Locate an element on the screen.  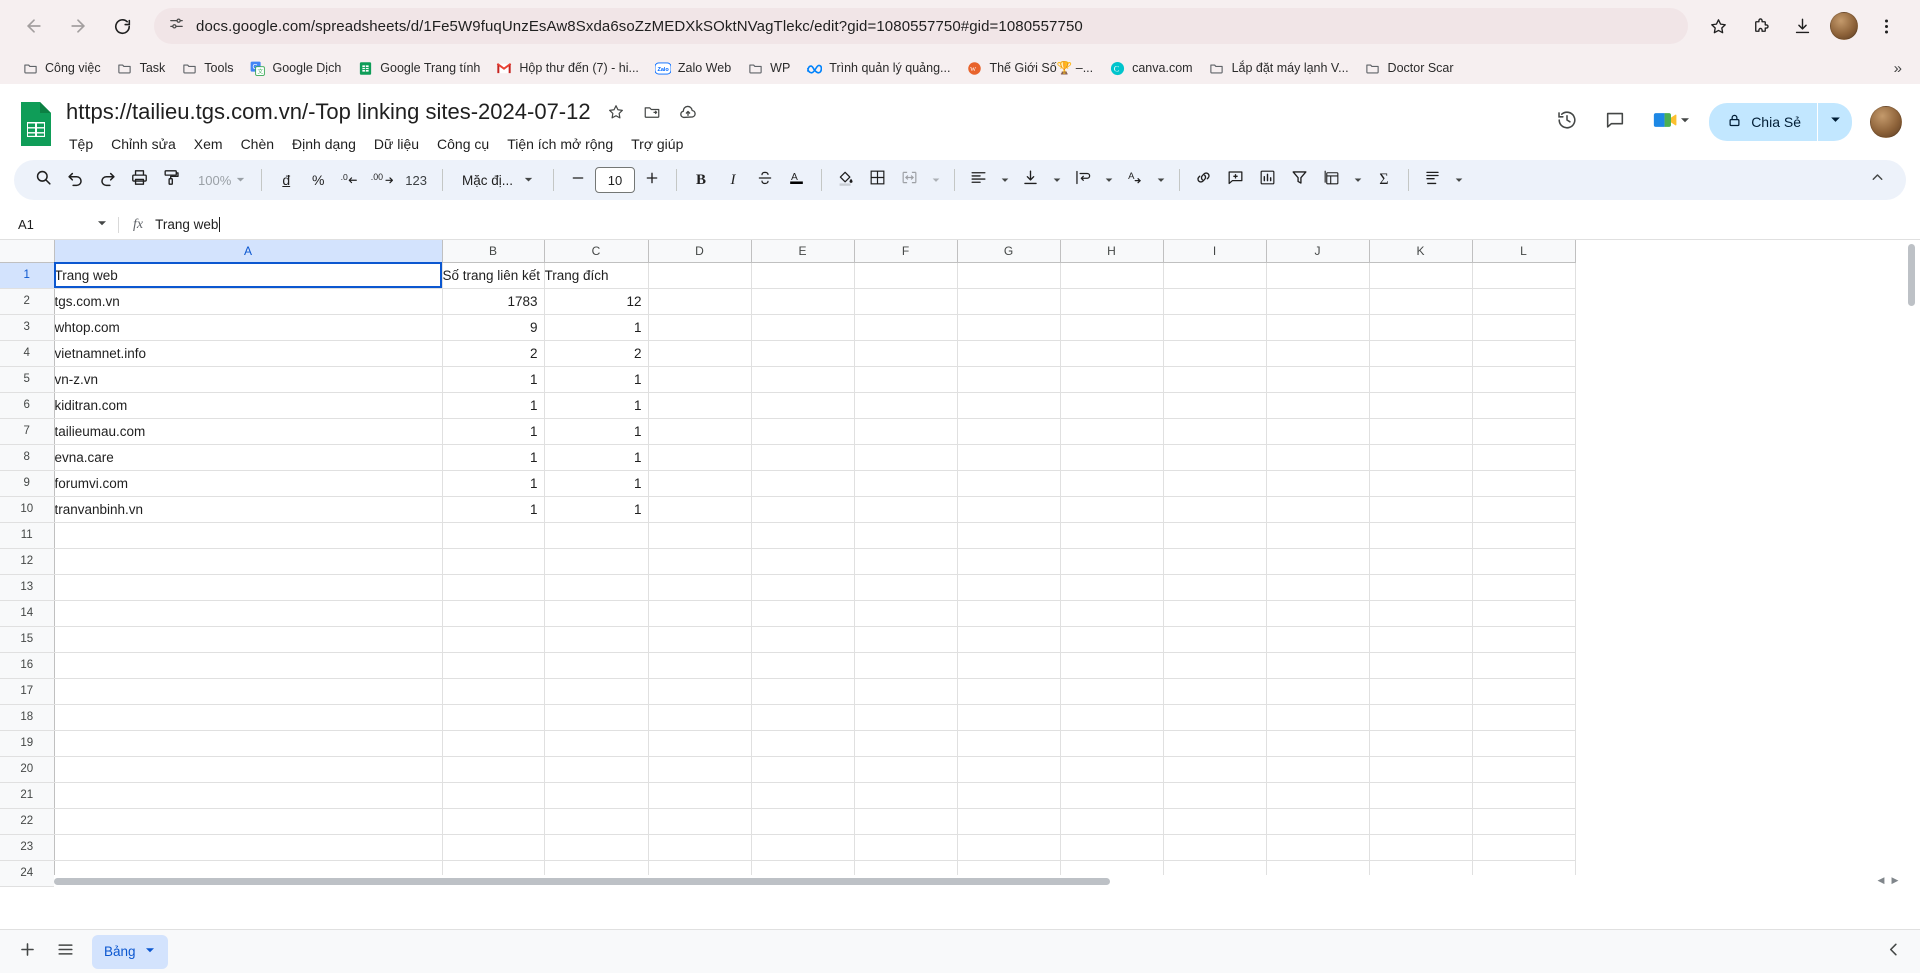
cell-K13 is located at coordinates (1421, 587).